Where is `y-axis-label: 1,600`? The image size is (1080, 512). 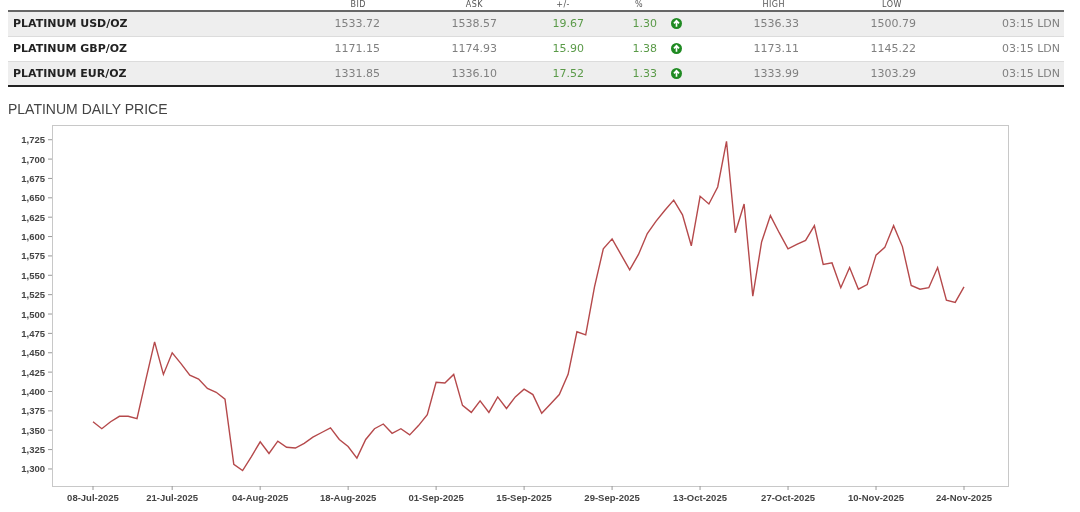
y-axis-label: 1,600 is located at coordinates (33, 237).